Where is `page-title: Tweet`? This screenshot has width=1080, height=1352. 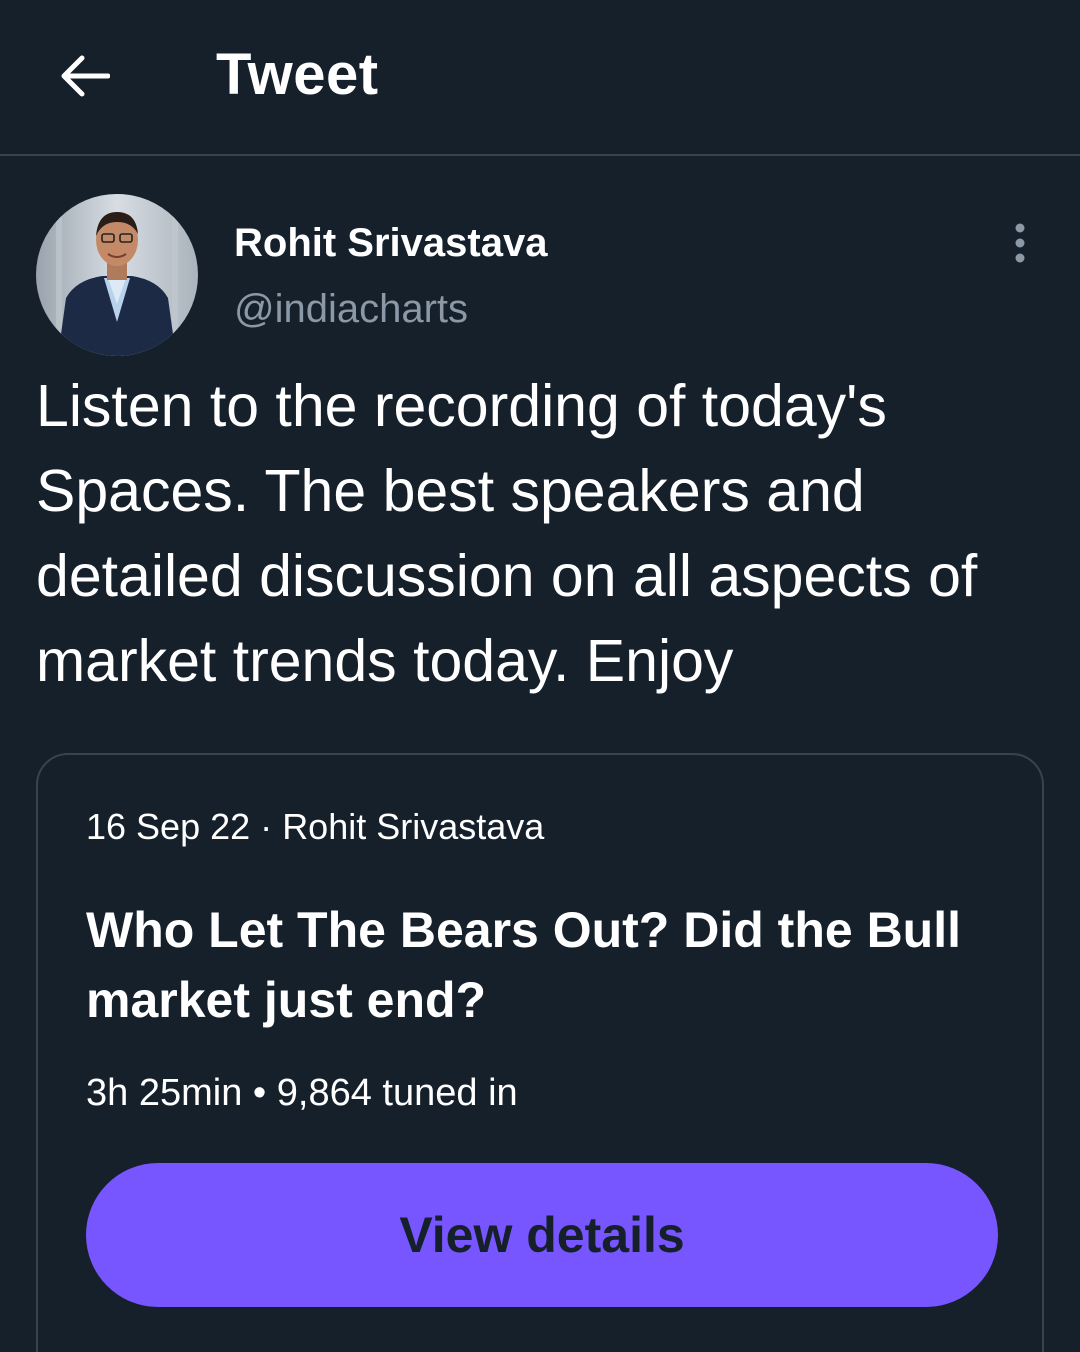
page-title: Tweet is located at coordinates (297, 74).